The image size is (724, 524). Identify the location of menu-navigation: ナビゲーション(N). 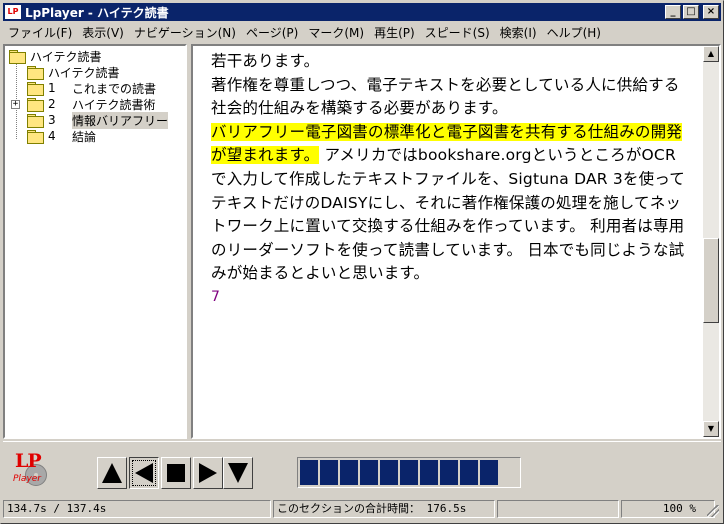
(185, 32).